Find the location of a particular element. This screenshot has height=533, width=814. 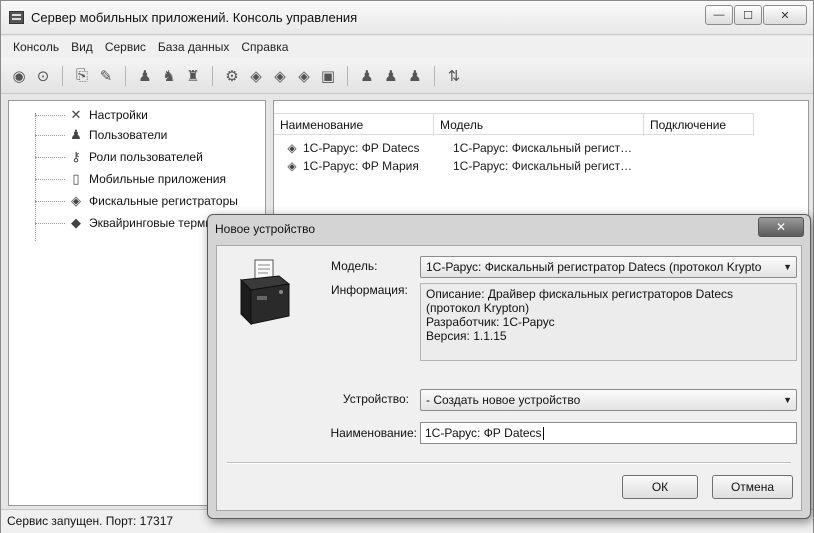

device-add-icon: ◈ is located at coordinates (256, 76).